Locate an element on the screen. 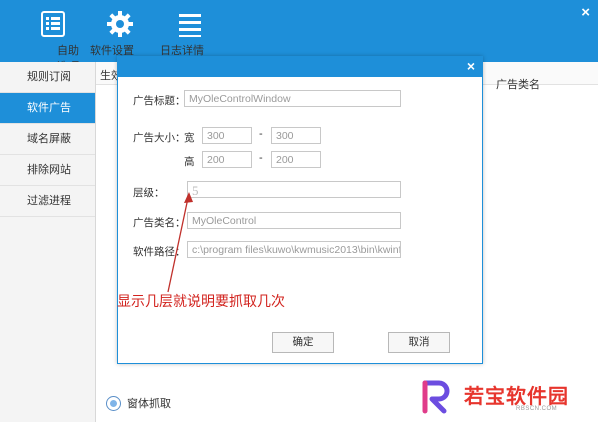 The height and width of the screenshot is (422, 598). annotation-text: 显示几层就说明要抓取几次 is located at coordinates (201, 302).